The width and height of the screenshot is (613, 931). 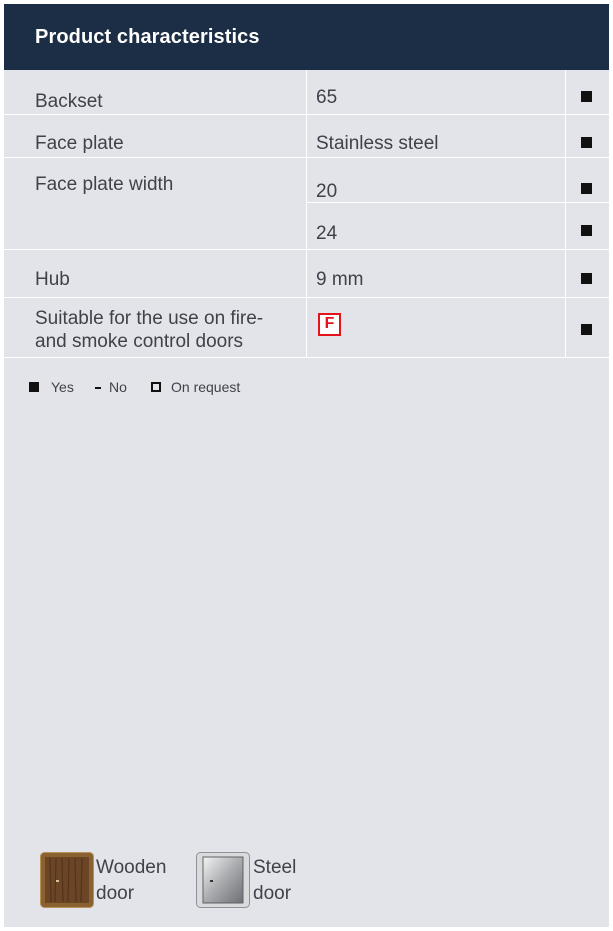 What do you see at coordinates (436, 327) in the screenshot?
I see `row-value-cell: F` at bounding box center [436, 327].